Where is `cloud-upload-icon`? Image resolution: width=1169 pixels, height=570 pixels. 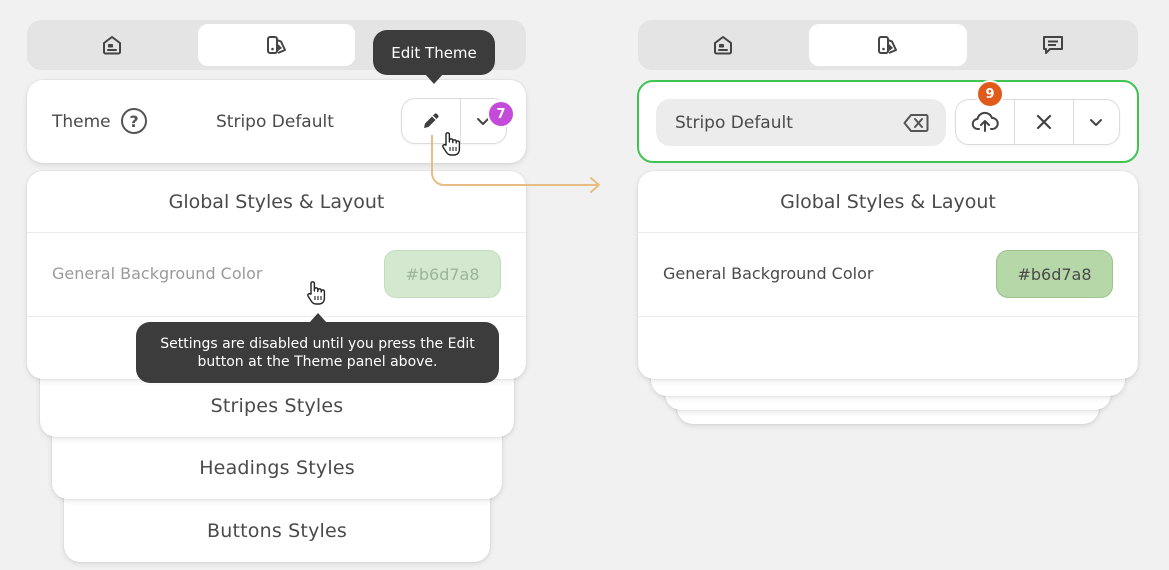
cloud-upload-icon is located at coordinates (985, 121).